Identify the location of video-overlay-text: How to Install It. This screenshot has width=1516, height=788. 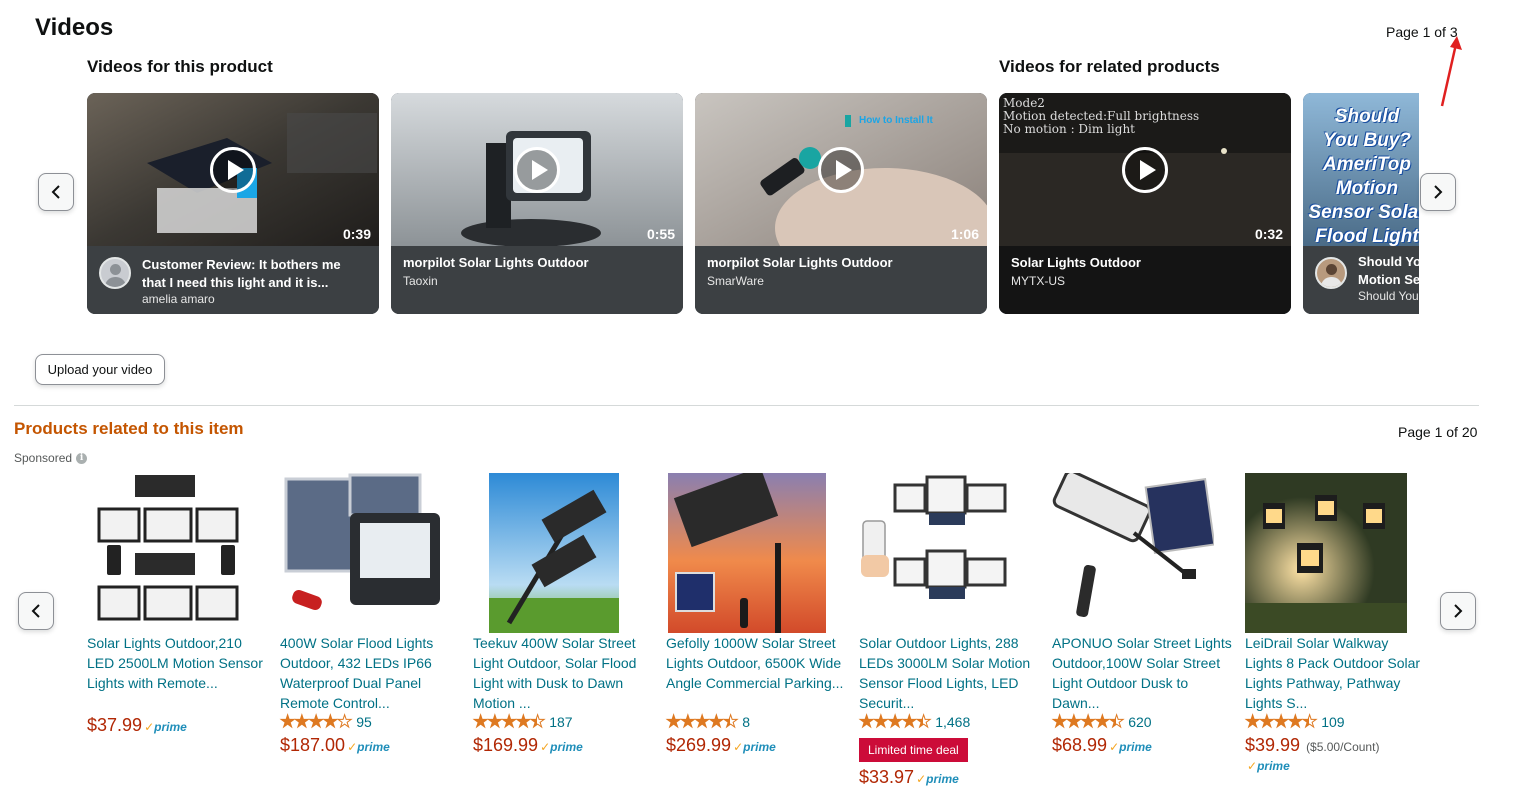
(896, 120).